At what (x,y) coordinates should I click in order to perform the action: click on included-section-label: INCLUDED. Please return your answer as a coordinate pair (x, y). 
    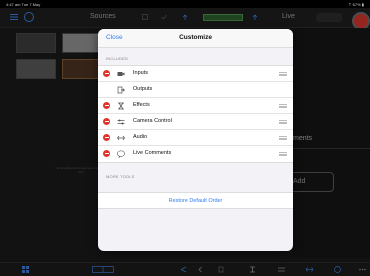
    Looking at the image, I should click on (117, 58).